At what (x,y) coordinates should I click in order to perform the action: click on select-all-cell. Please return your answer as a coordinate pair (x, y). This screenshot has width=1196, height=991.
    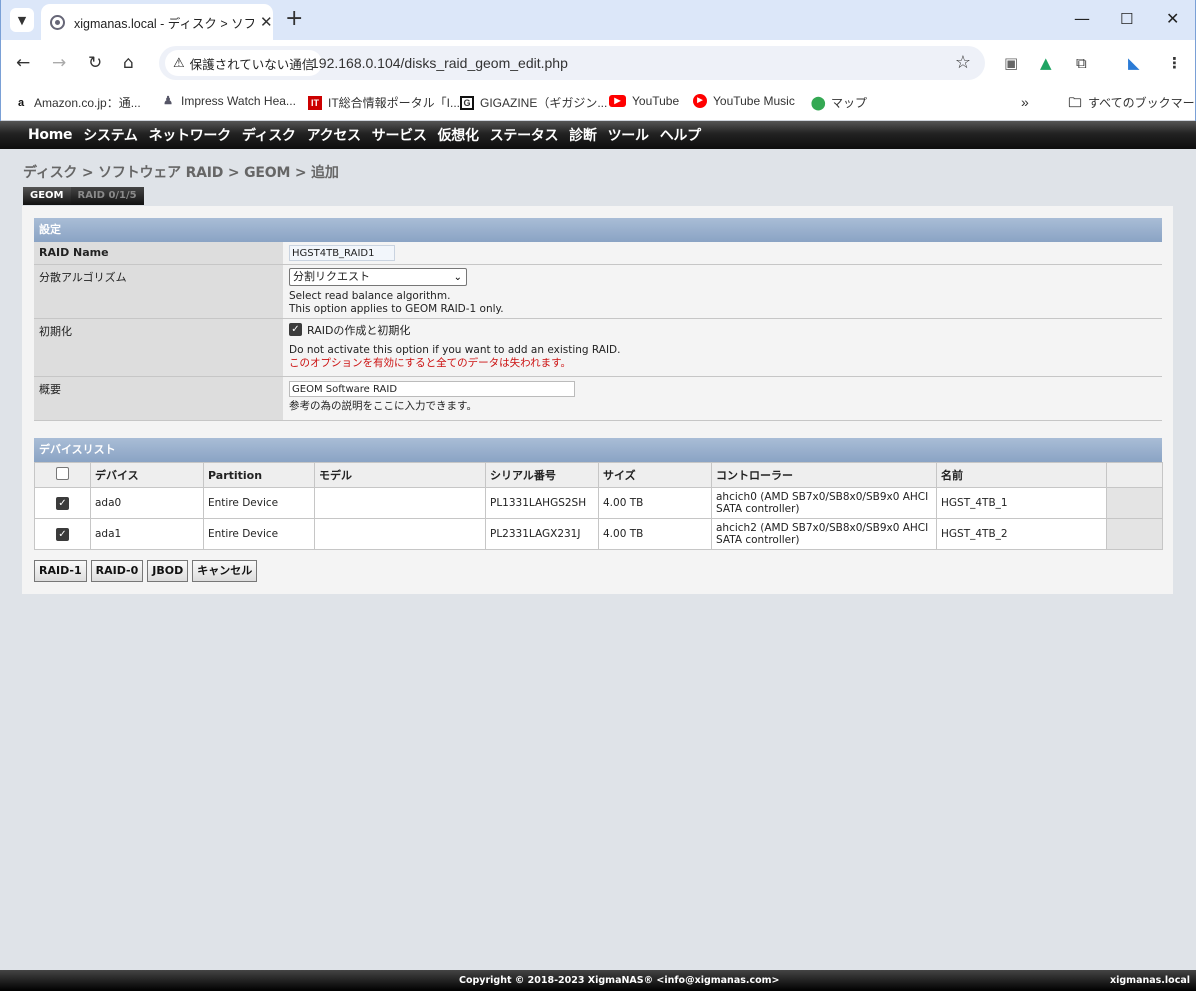
    Looking at the image, I should click on (62, 475).